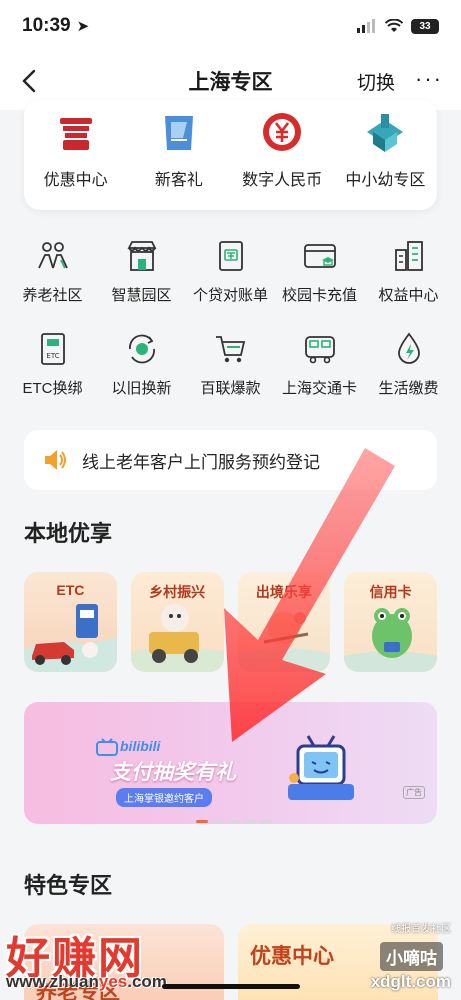  Describe the element at coordinates (319, 256) in the screenshot. I see `campus-card-icon` at that location.